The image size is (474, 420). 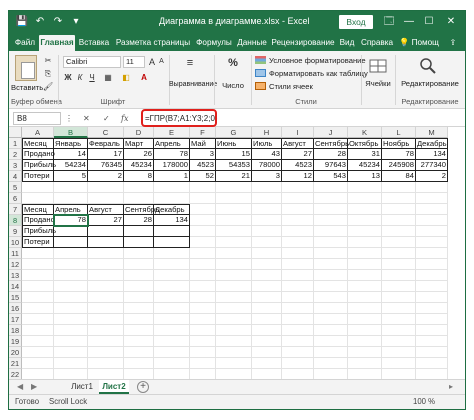 I want to click on row-header: 21, so click(x=15, y=363).